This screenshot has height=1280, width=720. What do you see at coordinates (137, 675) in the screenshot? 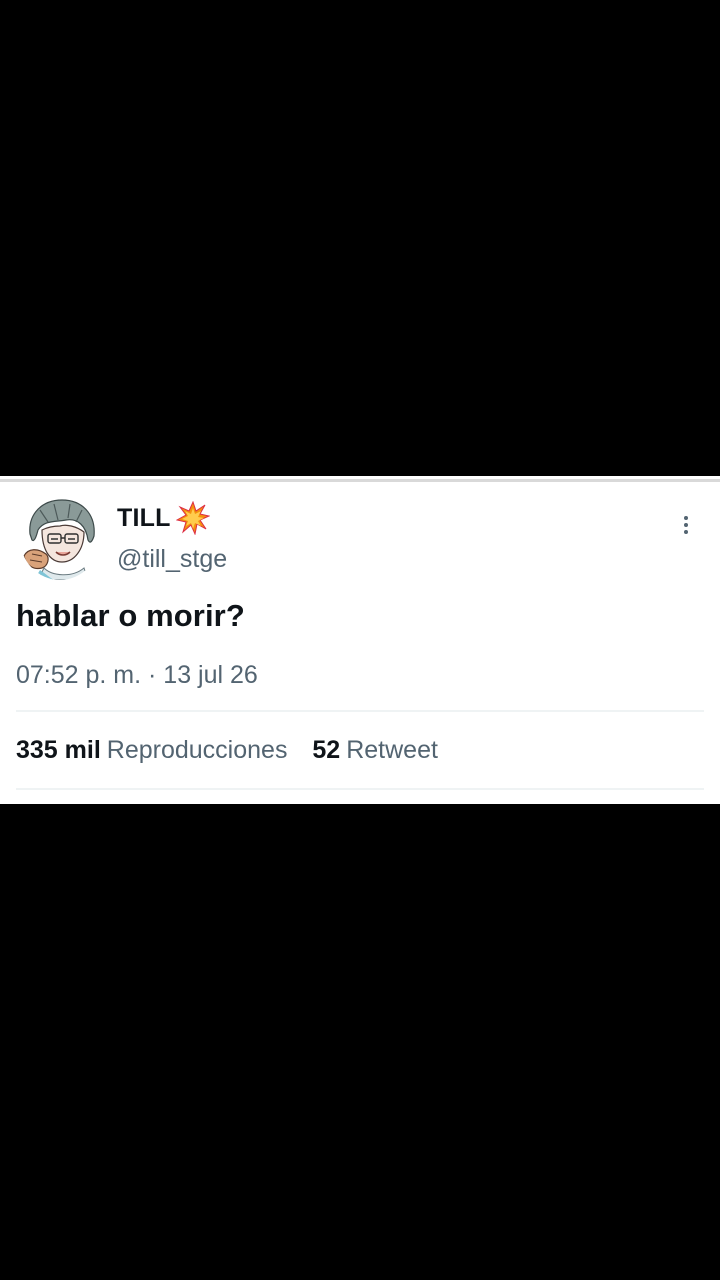
I see `tweet-timestamp: 07:52 p. m. · 13 jul 26` at bounding box center [137, 675].